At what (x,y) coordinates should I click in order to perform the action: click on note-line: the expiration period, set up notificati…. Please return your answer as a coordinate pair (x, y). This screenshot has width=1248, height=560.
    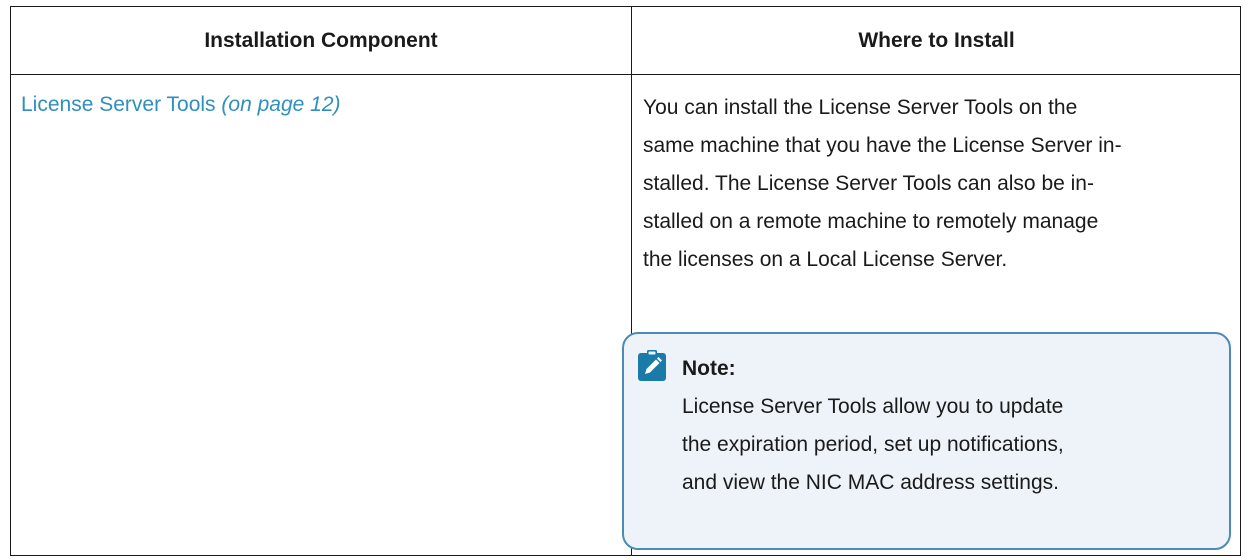
    Looking at the image, I should click on (873, 444).